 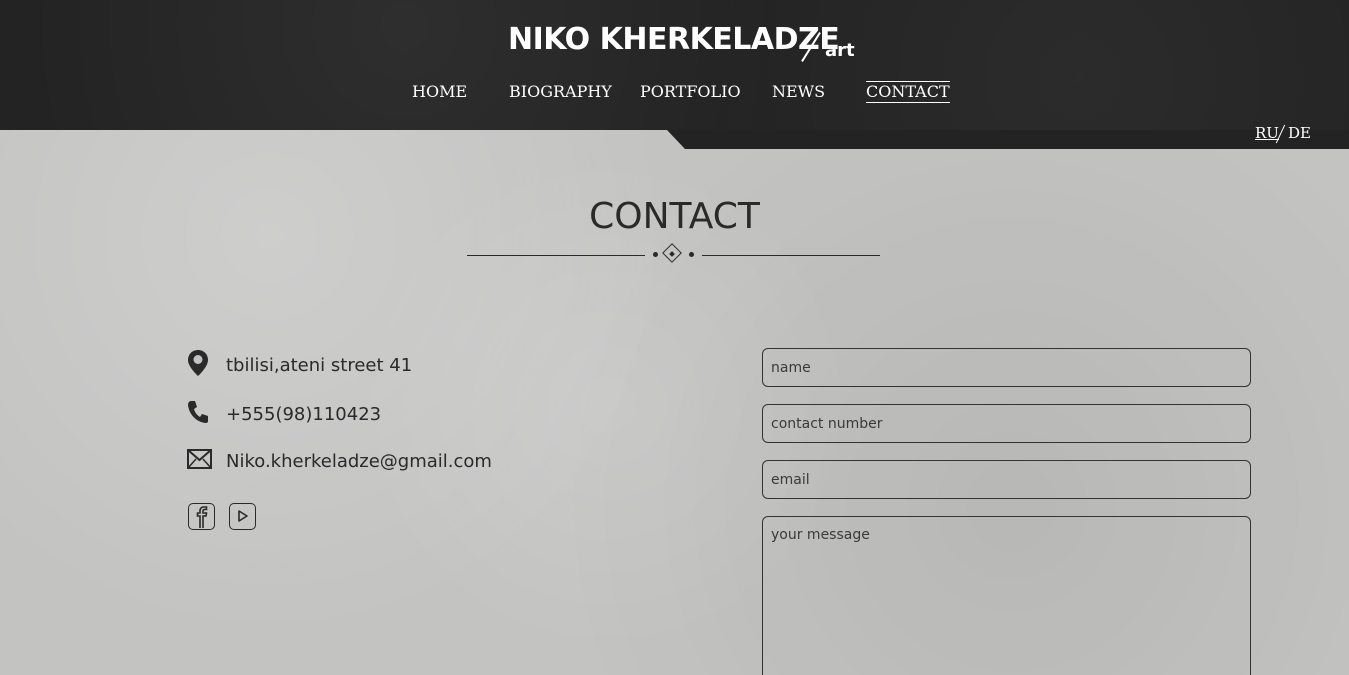 I want to click on nav-biography: BIOGRAPHY, so click(x=560, y=91).